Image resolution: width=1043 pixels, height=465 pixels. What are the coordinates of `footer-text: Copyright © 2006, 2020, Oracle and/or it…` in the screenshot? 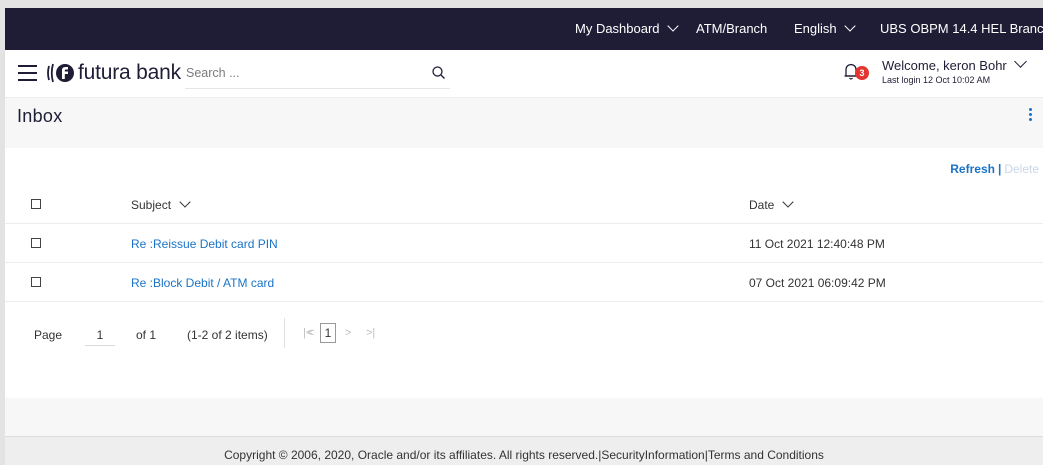 It's located at (524, 455).